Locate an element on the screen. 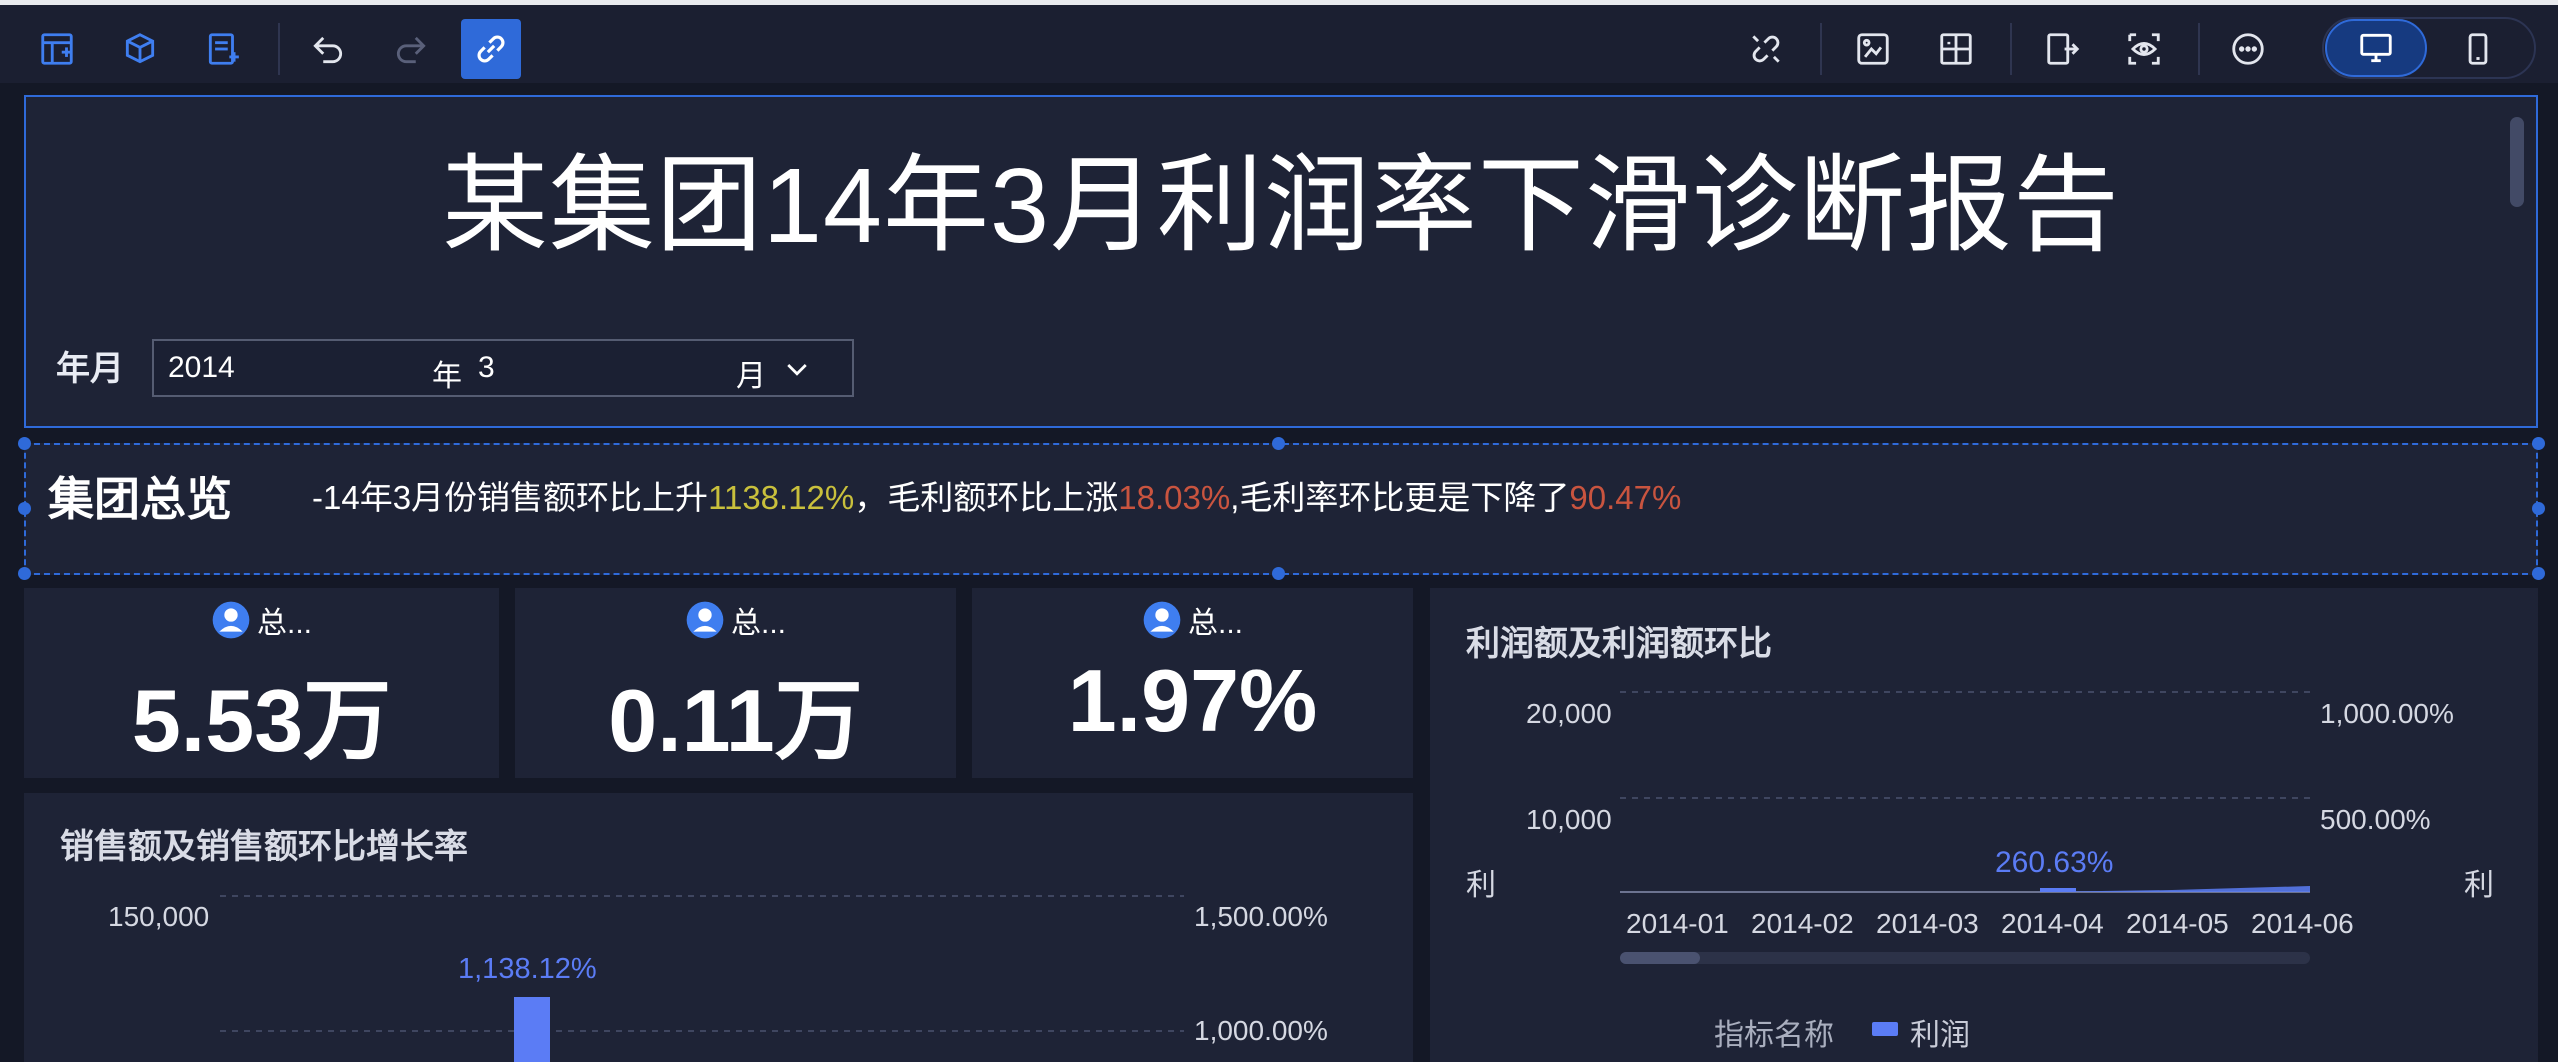 This screenshot has width=2558, height=1062. export-icon is located at coordinates (2063, 49).